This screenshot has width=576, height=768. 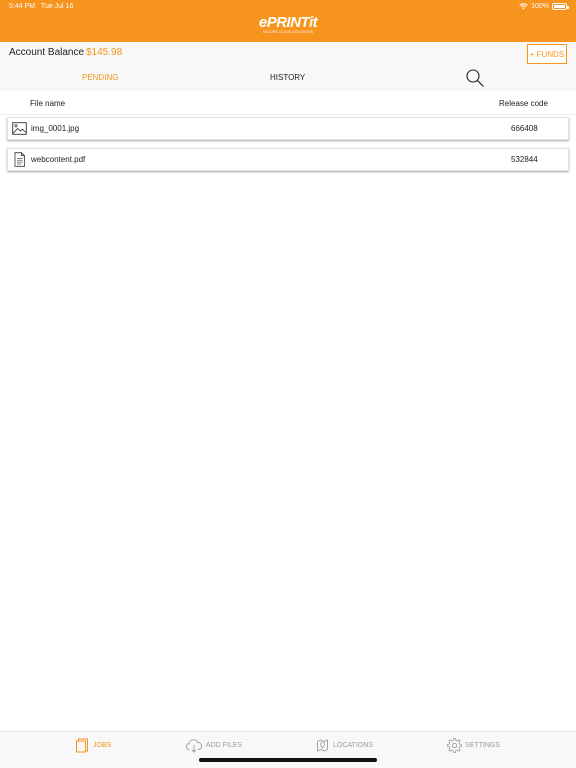 What do you see at coordinates (82, 745) in the screenshot?
I see `jobs-icon` at bounding box center [82, 745].